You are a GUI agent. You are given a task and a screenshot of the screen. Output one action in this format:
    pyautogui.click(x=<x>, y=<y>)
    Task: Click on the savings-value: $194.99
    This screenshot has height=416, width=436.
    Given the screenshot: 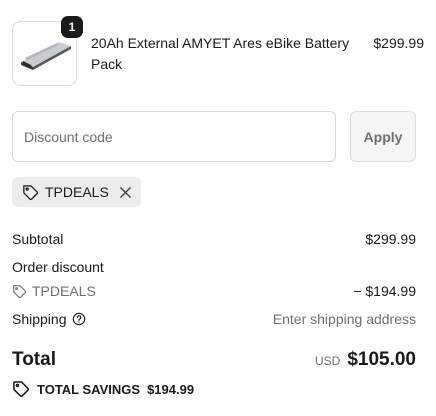 What is the action you would take?
    pyautogui.click(x=171, y=389)
    